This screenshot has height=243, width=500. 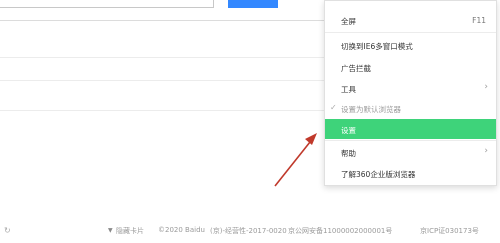 I want to click on arrow-shaft, so click(x=294, y=161).